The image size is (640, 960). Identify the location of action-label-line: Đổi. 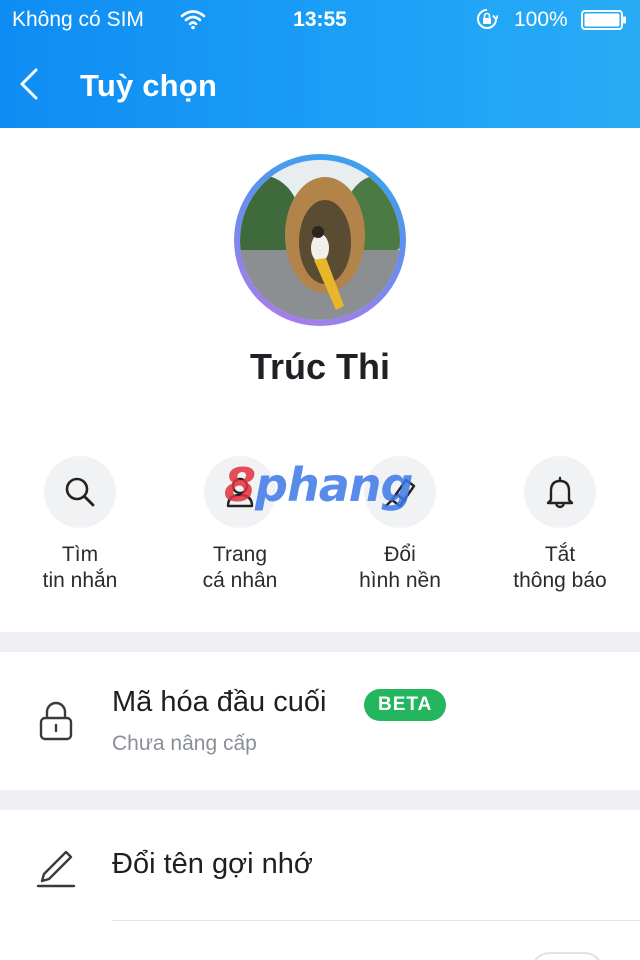
(400, 554).